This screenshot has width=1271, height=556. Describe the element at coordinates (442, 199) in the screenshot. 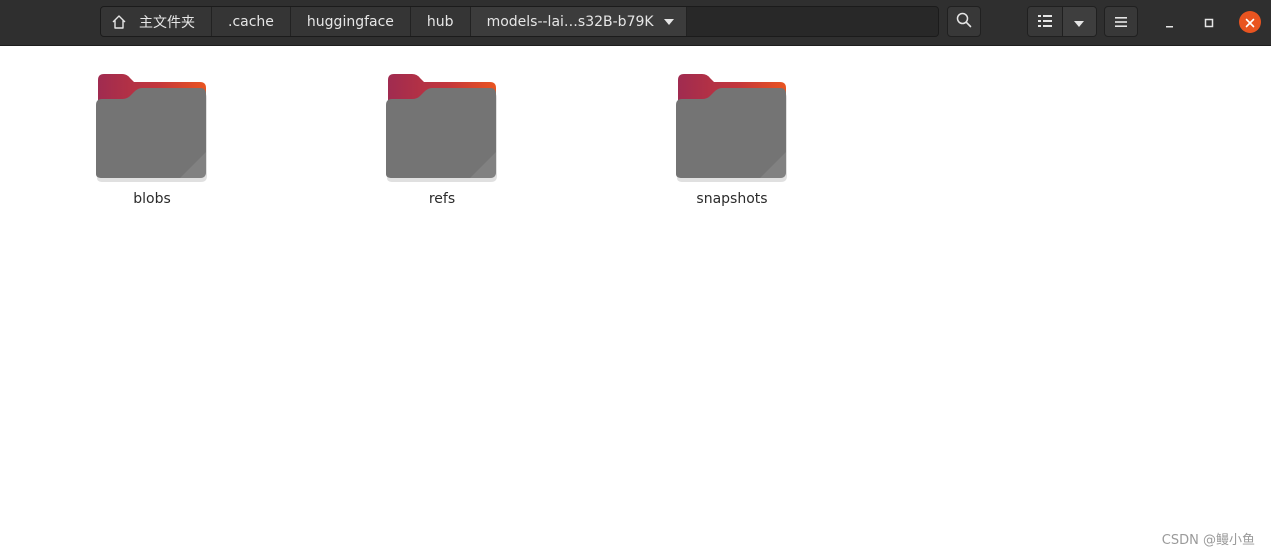

I see `folder-label: refs` at that location.